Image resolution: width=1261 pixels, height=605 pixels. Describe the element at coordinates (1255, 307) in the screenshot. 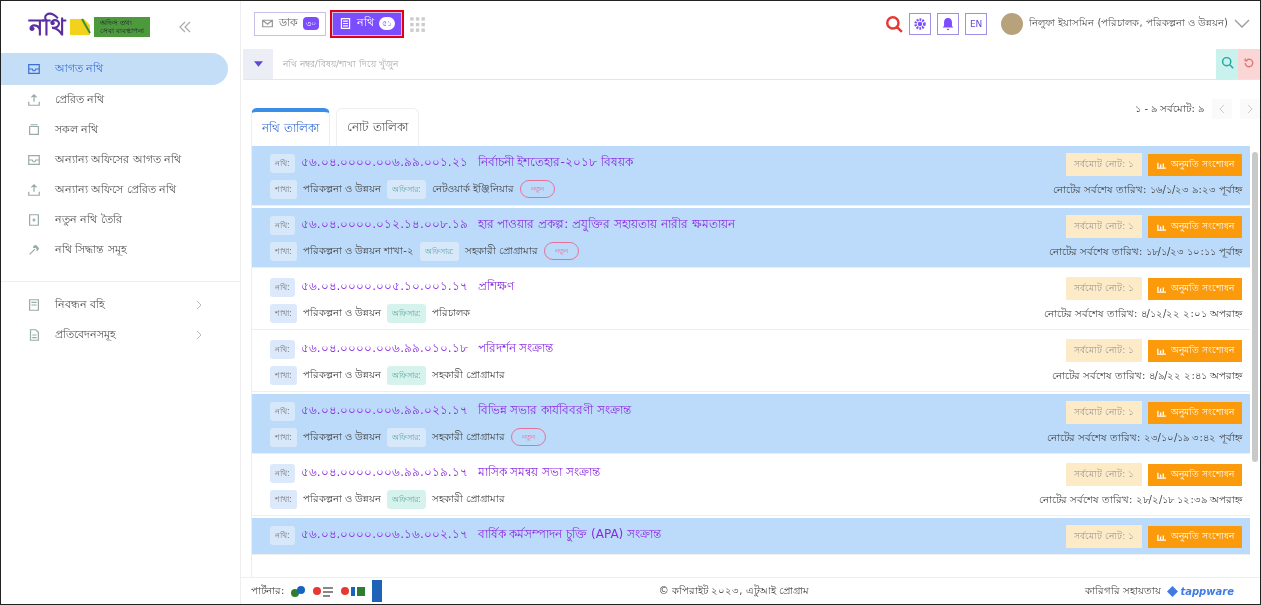

I see `scrollbar-thumb` at that location.